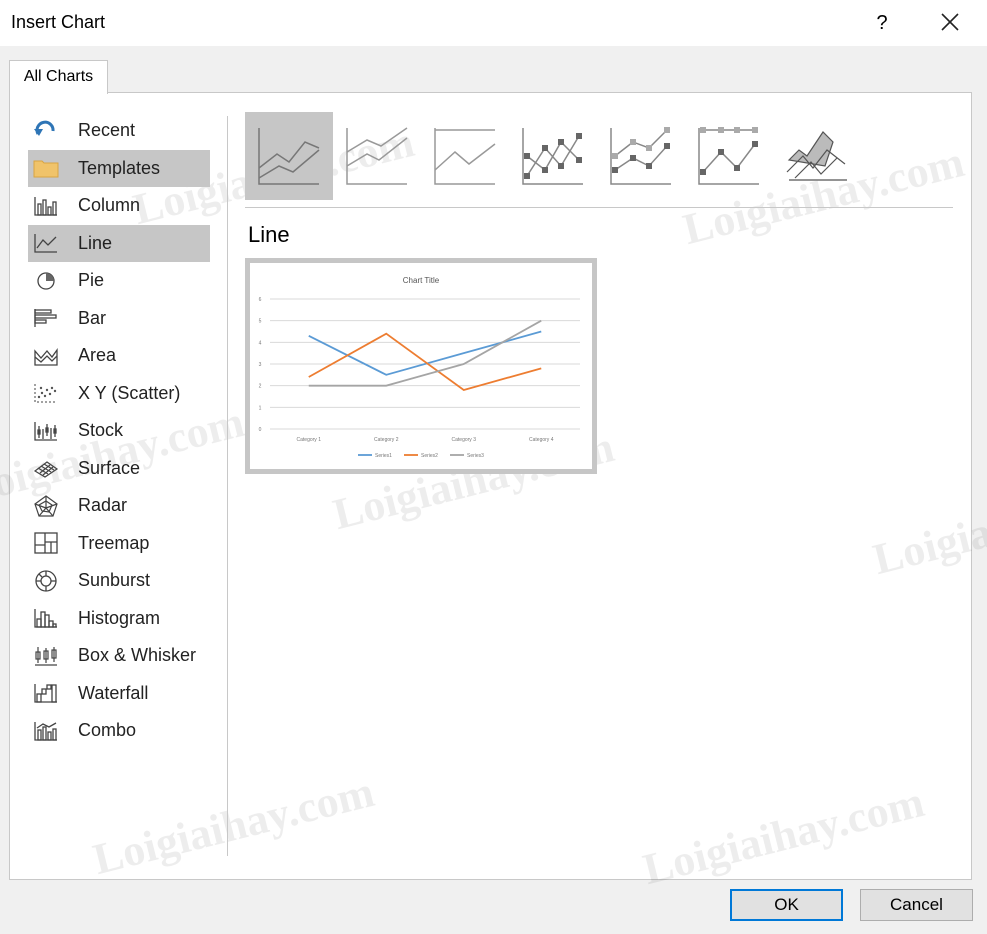  I want to click on subtype-stacked-line, so click(377, 156).